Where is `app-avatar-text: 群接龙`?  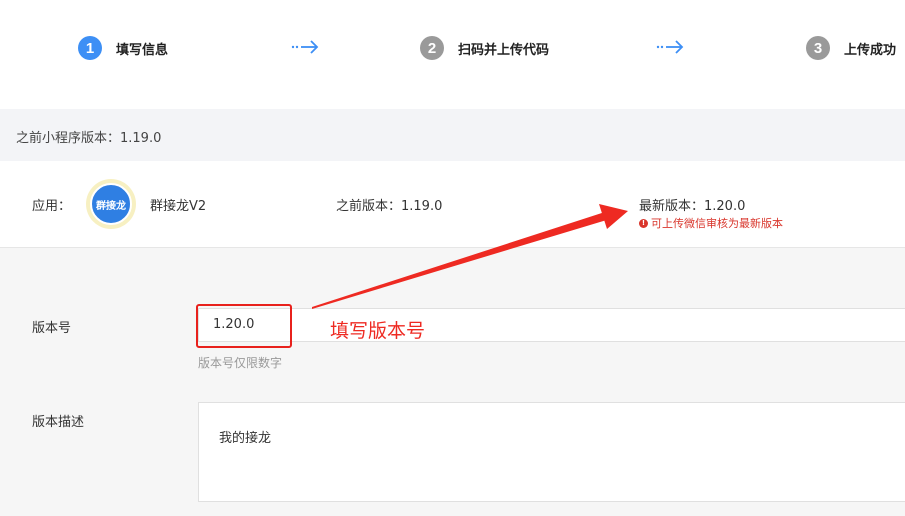 app-avatar-text: 群接龙 is located at coordinates (111, 204).